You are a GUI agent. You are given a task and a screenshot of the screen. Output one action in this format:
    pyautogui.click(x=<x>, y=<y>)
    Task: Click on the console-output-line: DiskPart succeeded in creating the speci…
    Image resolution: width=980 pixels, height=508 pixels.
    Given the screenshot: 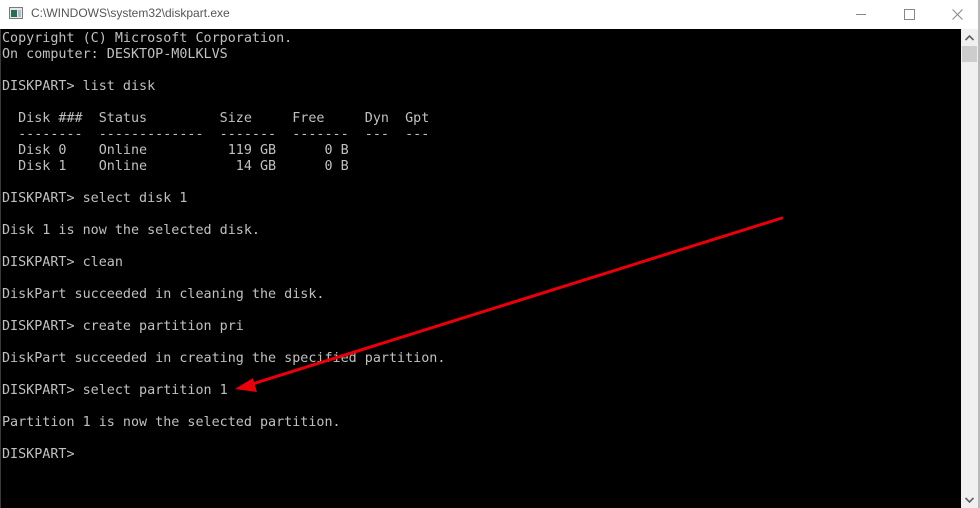 What is the action you would take?
    pyautogui.click(x=224, y=358)
    